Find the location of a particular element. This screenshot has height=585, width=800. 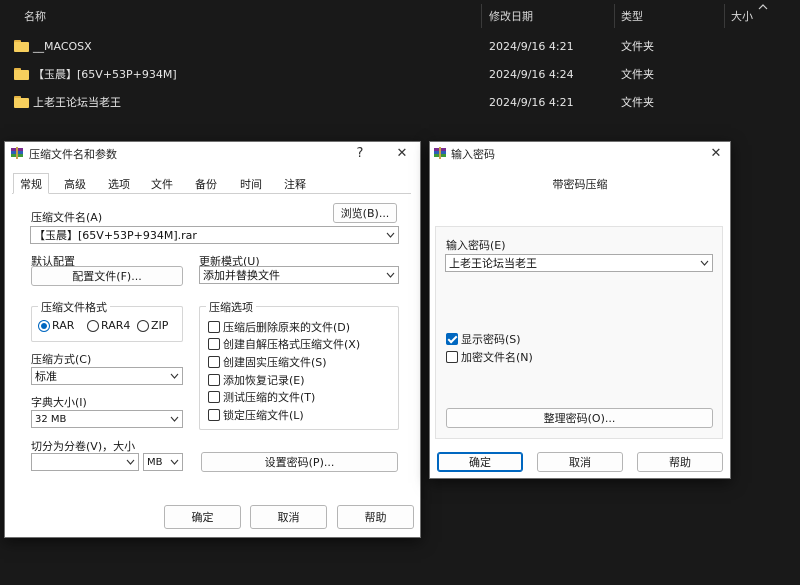

encrypt-names-label: 加密文件名(N) is located at coordinates (497, 357).